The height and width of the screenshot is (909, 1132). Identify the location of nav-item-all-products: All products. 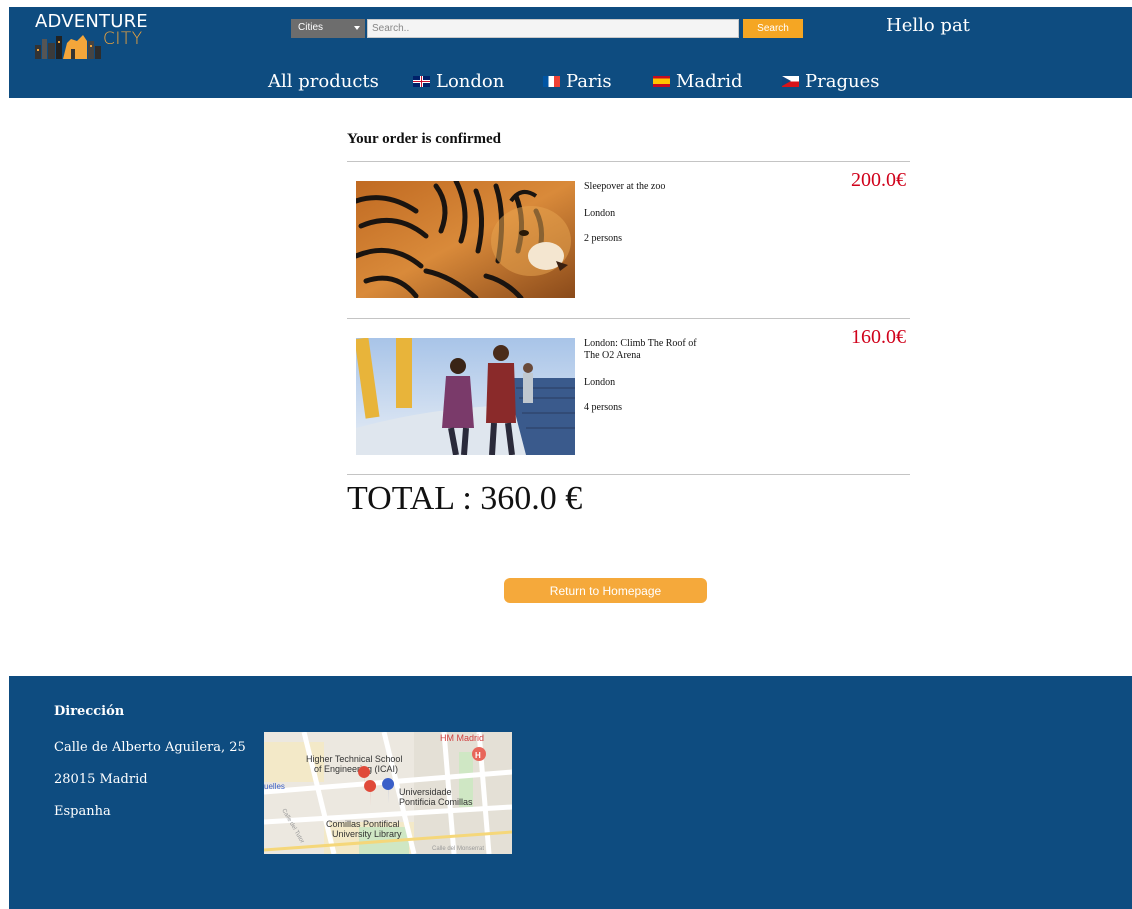
(323, 81).